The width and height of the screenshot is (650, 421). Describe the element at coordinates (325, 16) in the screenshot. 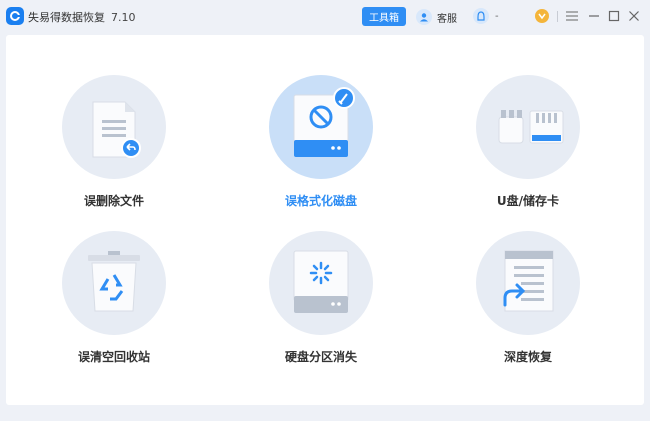

I see `title-bar: 失易得数据恢复 7.10 工具箱 客服 -` at that location.